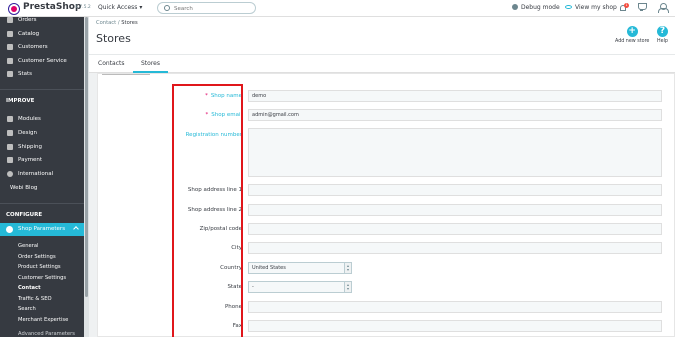 The image size is (675, 337). I want to click on quick-access-dropdown: Quick Access ▾, so click(120, 7).